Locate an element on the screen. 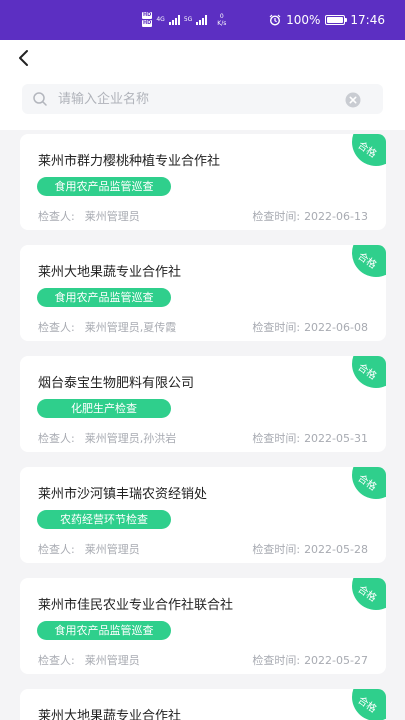  speed-unit: K/s is located at coordinates (222, 23).